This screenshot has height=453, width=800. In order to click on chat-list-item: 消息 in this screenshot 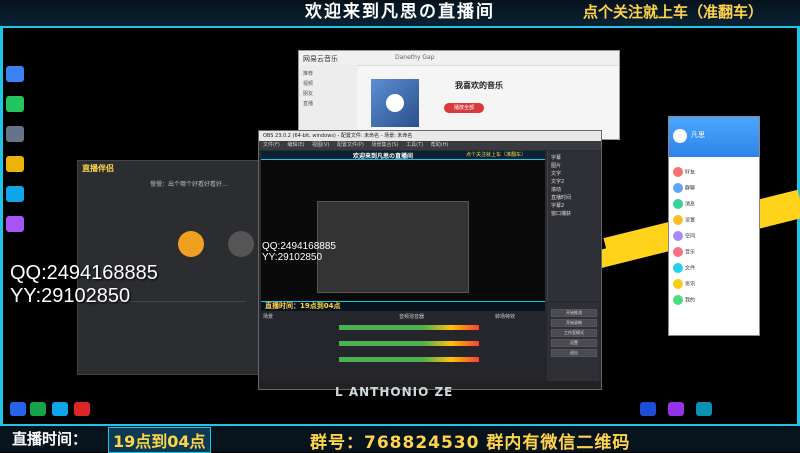, I will do `click(714, 205)`.